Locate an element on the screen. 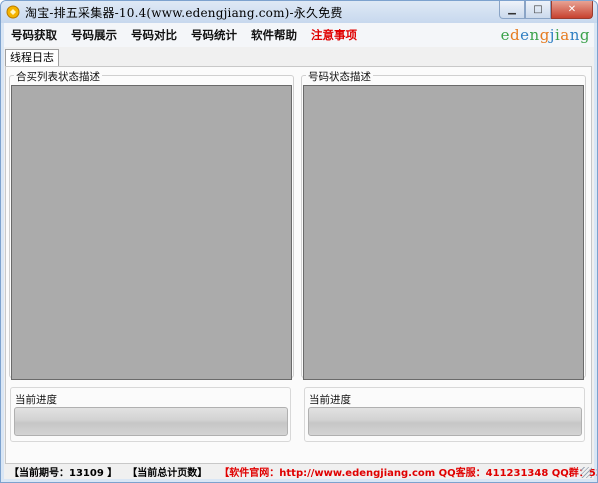 The width and height of the screenshot is (598, 483). logo-letter: a is located at coordinates (565, 35).